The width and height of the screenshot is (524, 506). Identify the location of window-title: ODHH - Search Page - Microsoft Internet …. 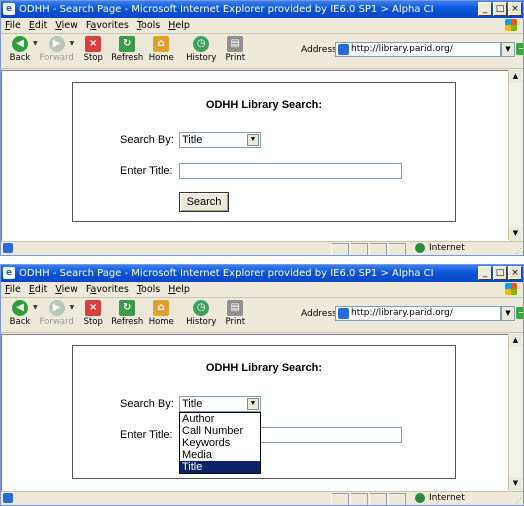
(226, 273).